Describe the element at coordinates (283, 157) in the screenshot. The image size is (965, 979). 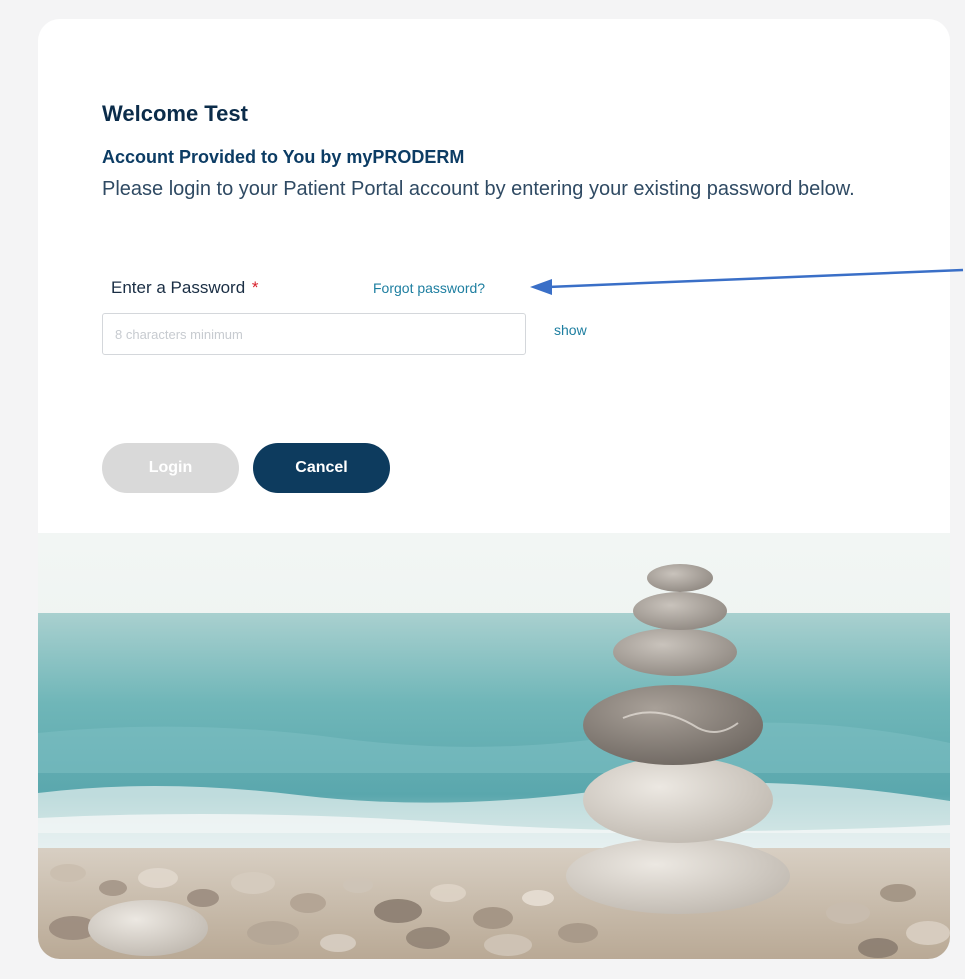
I see `page-subtitle: Account Provided to You by myPRODERM` at that location.